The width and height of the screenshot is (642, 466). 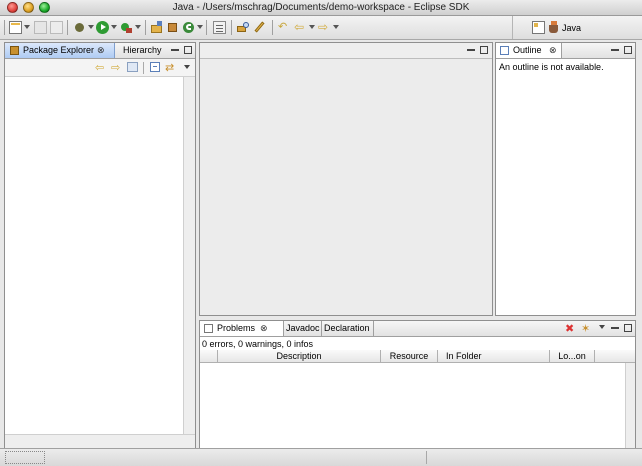 I want to click on tab-problems: Problems ⊗, so click(x=242, y=328).